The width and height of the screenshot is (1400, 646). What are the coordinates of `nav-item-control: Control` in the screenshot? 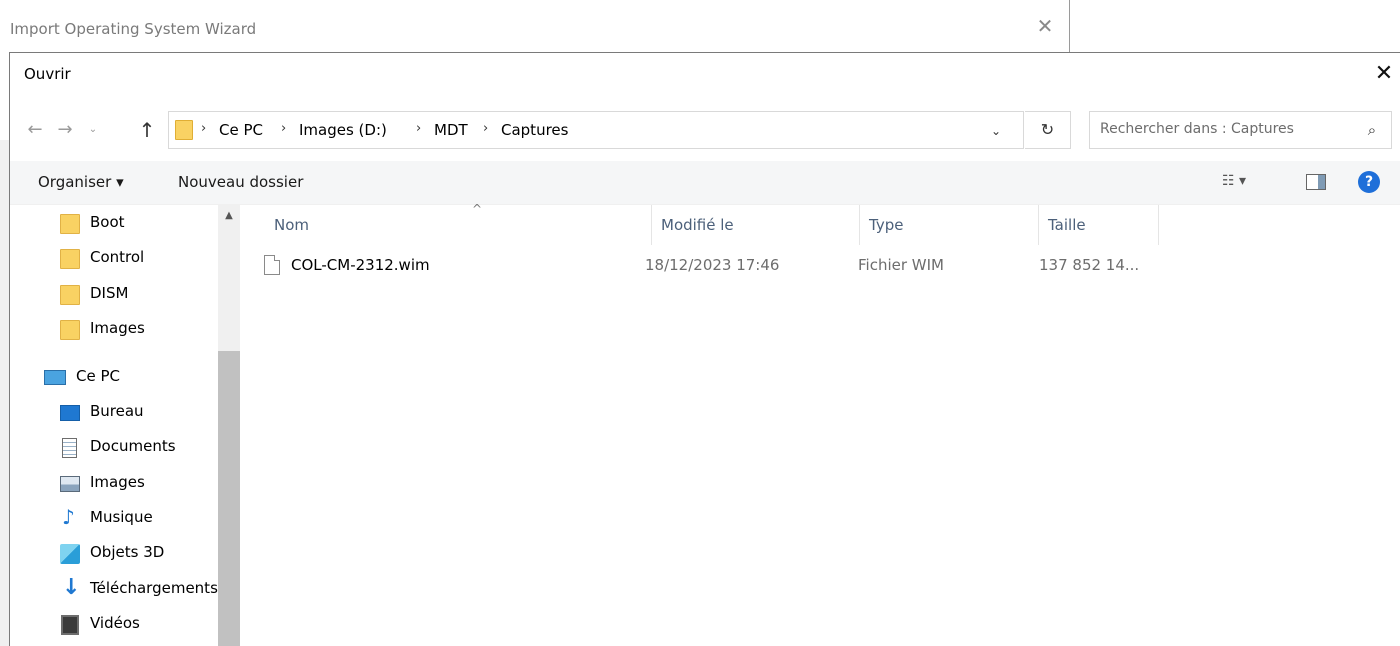 It's located at (135, 259).